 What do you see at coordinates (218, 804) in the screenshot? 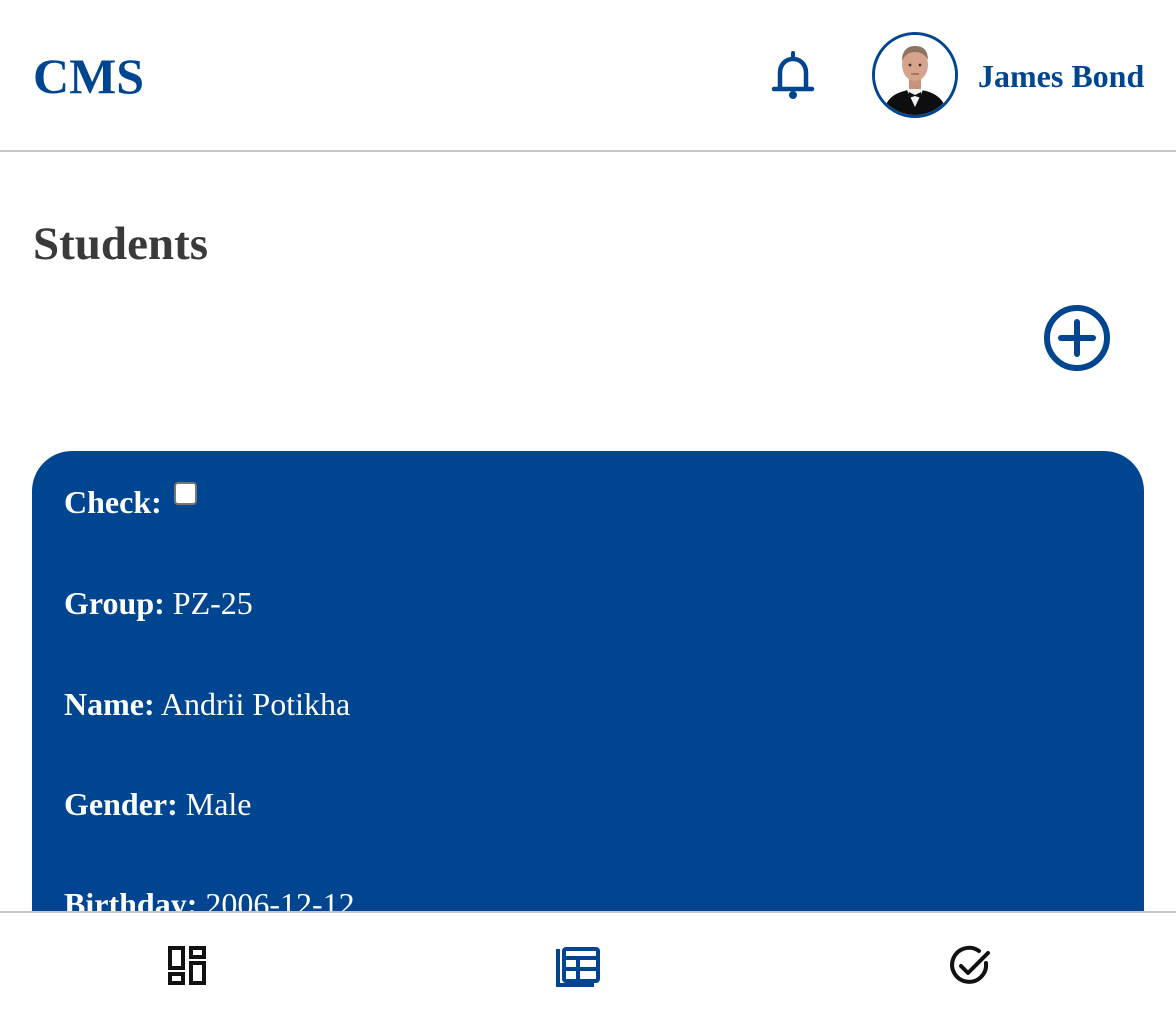
I see `gender-value: Male` at bounding box center [218, 804].